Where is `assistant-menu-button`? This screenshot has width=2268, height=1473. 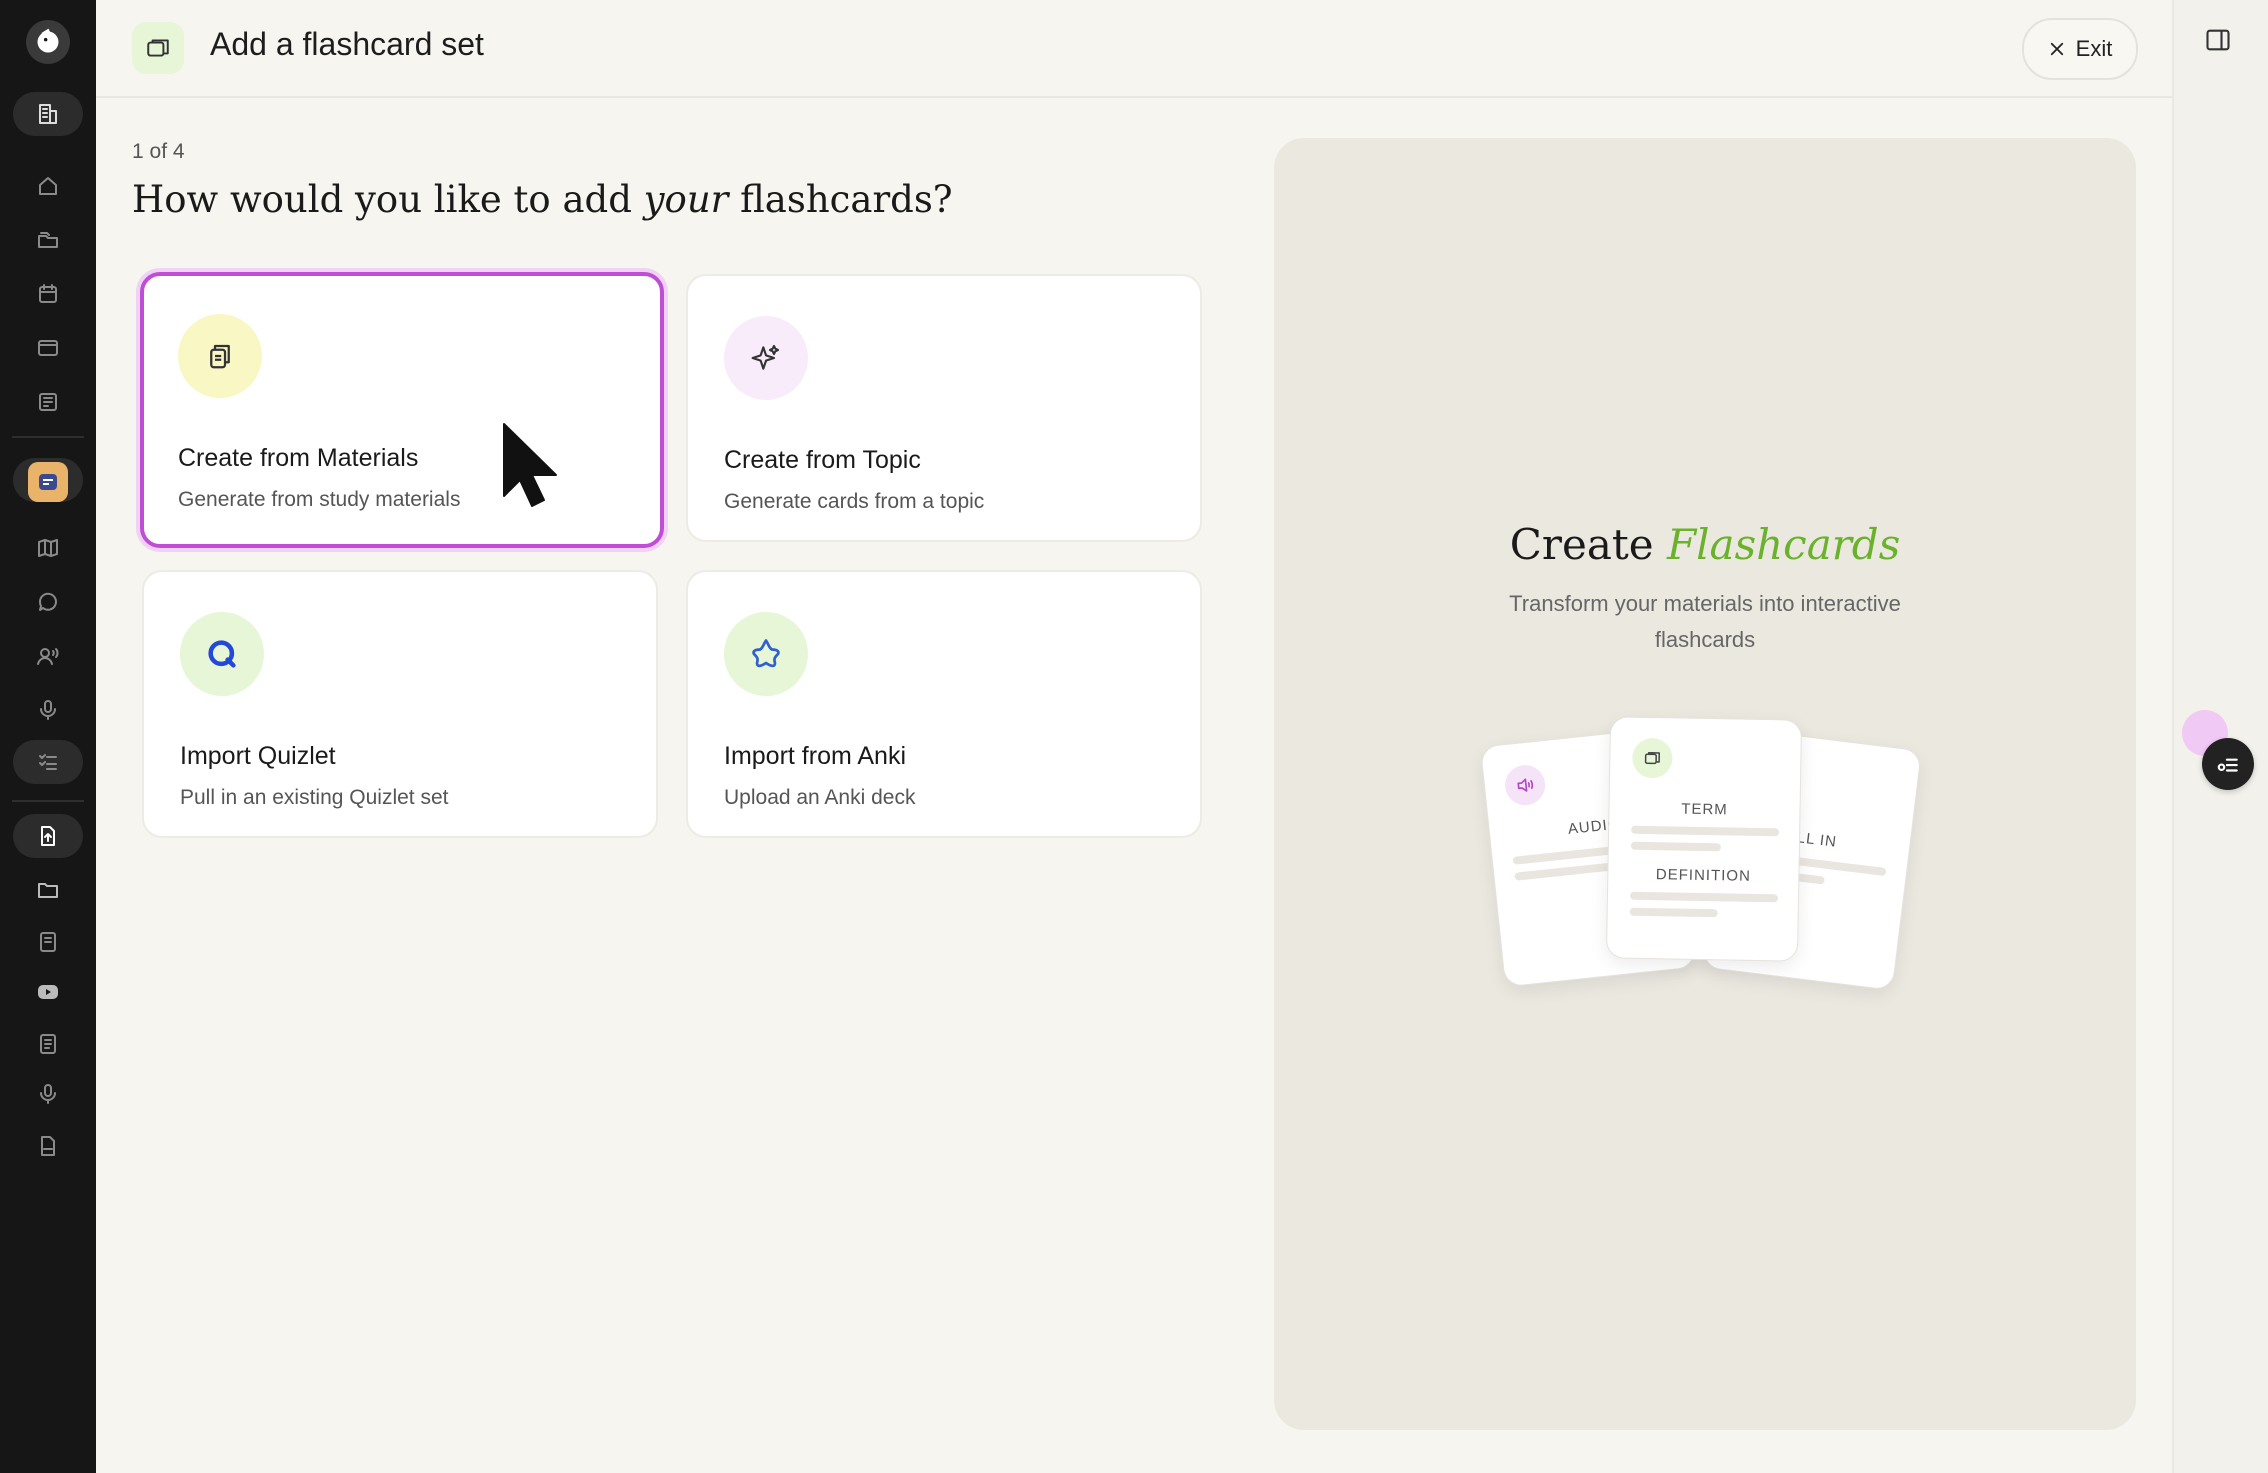 assistant-menu-button is located at coordinates (2228, 764).